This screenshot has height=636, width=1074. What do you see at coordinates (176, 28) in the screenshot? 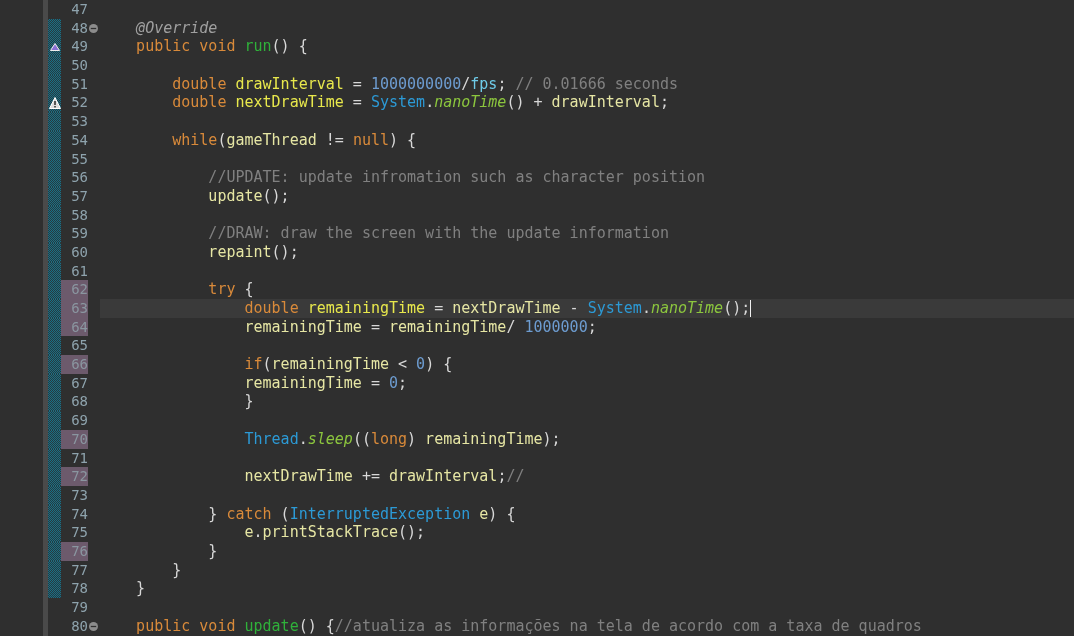
I see `code-line: @Override` at bounding box center [176, 28].